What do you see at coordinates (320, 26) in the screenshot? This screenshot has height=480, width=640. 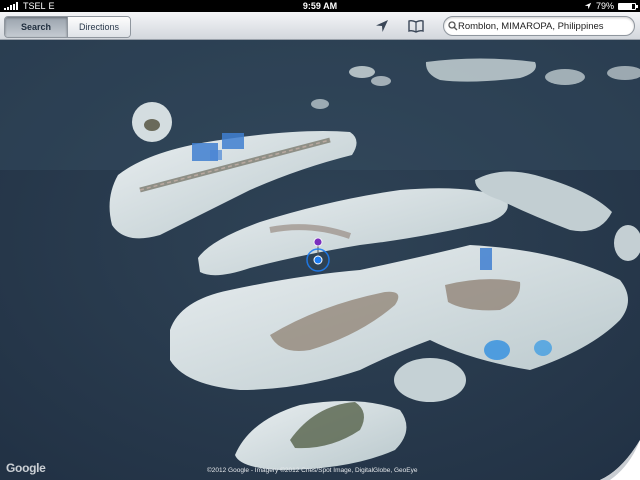 I see `maps-toolbar: Search Directions` at bounding box center [320, 26].